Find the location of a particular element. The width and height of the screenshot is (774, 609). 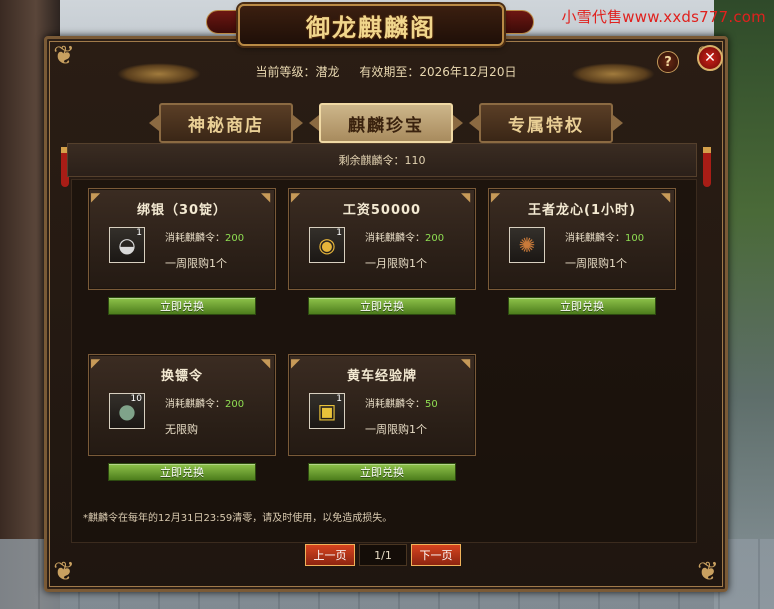

tab-mystery-shop: 神秘商店 is located at coordinates (226, 123).